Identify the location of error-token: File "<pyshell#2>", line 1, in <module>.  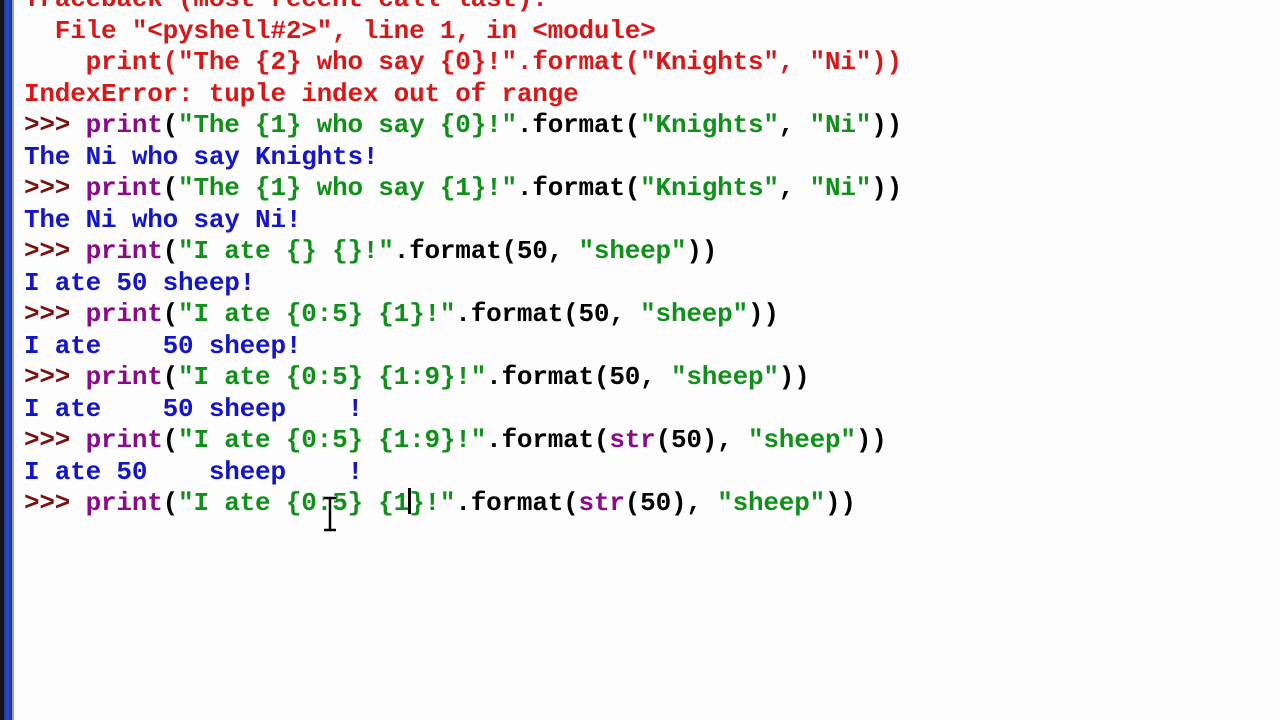
(340, 30).